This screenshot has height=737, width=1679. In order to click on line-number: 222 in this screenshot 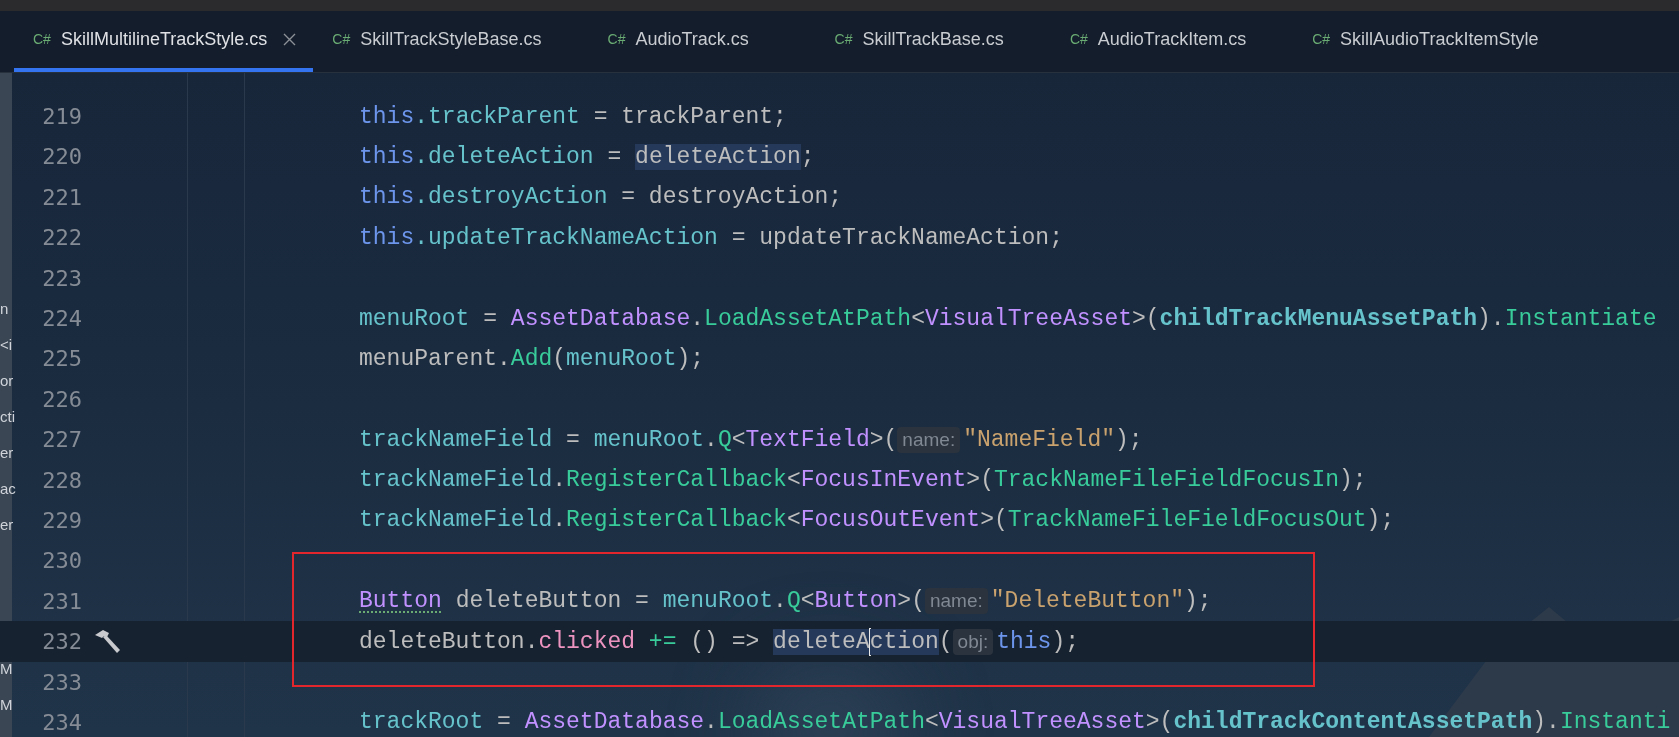, I will do `click(61, 238)`.